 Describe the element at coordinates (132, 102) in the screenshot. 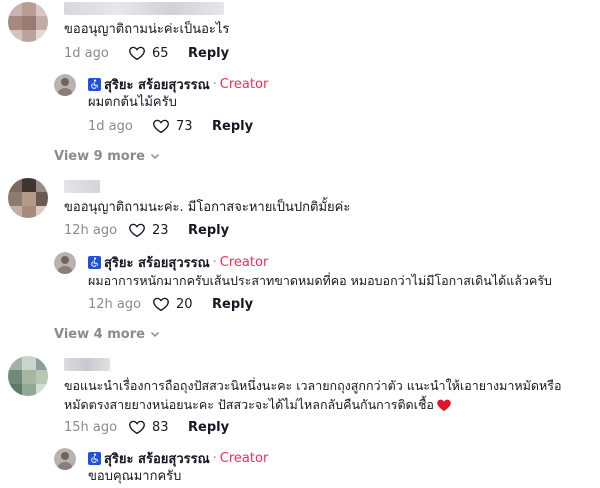

I see `reply-text: ผมตกต้นไม้ครับ` at that location.